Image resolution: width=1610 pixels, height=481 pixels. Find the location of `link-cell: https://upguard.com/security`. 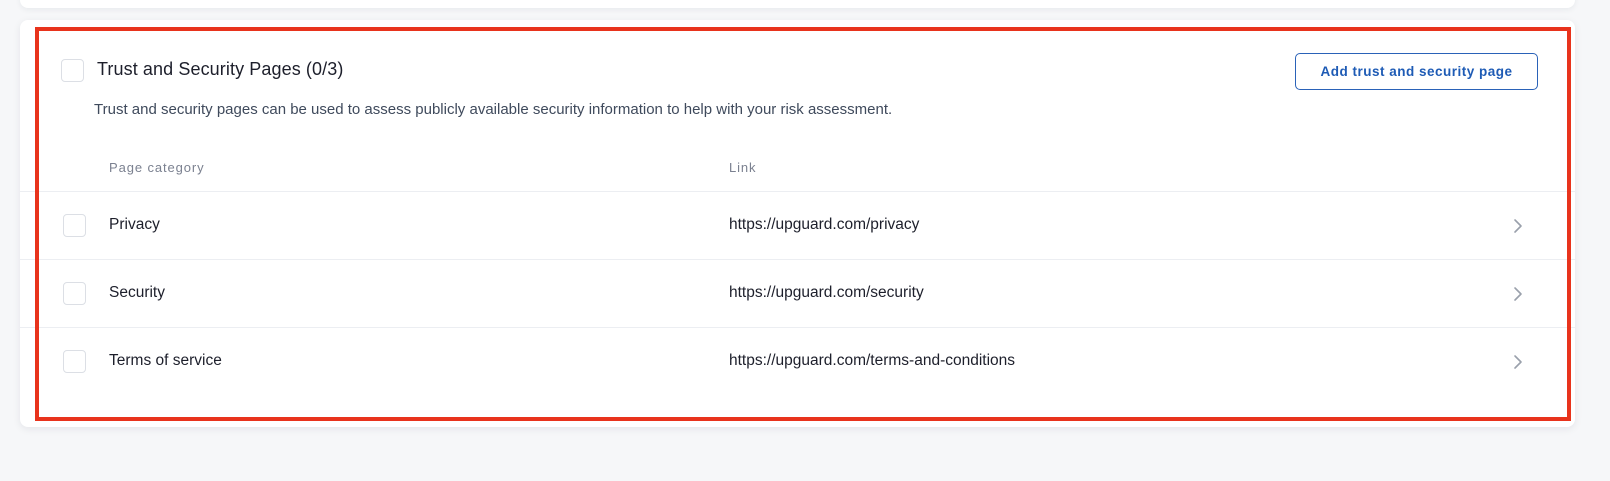

link-cell: https://upguard.com/security is located at coordinates (826, 292).